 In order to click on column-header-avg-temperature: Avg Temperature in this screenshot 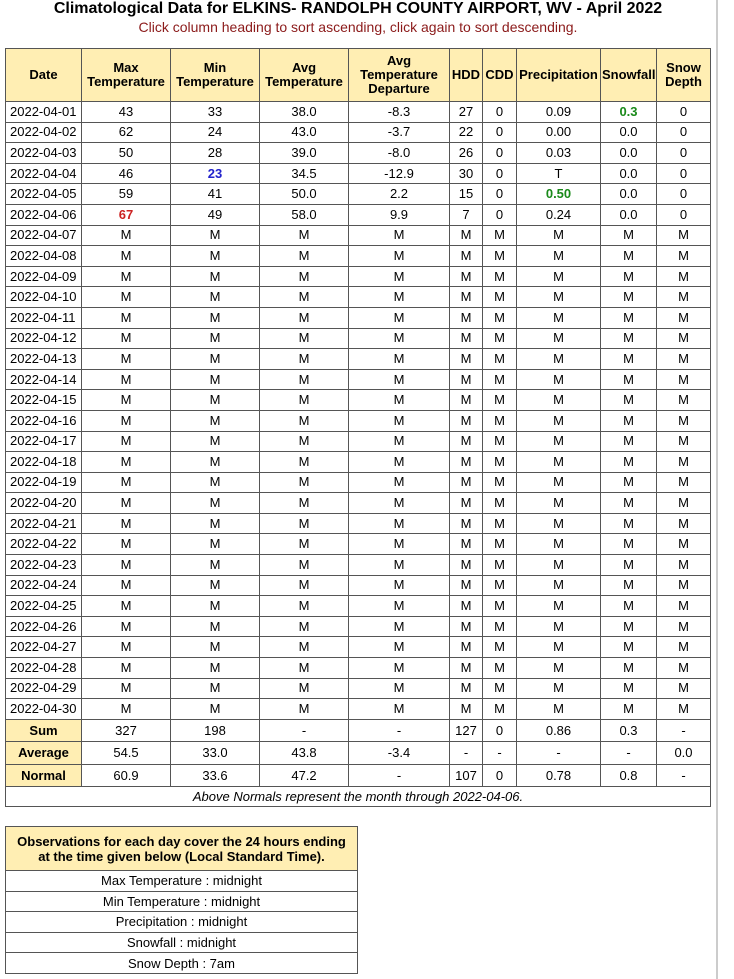, I will do `click(304, 75)`.